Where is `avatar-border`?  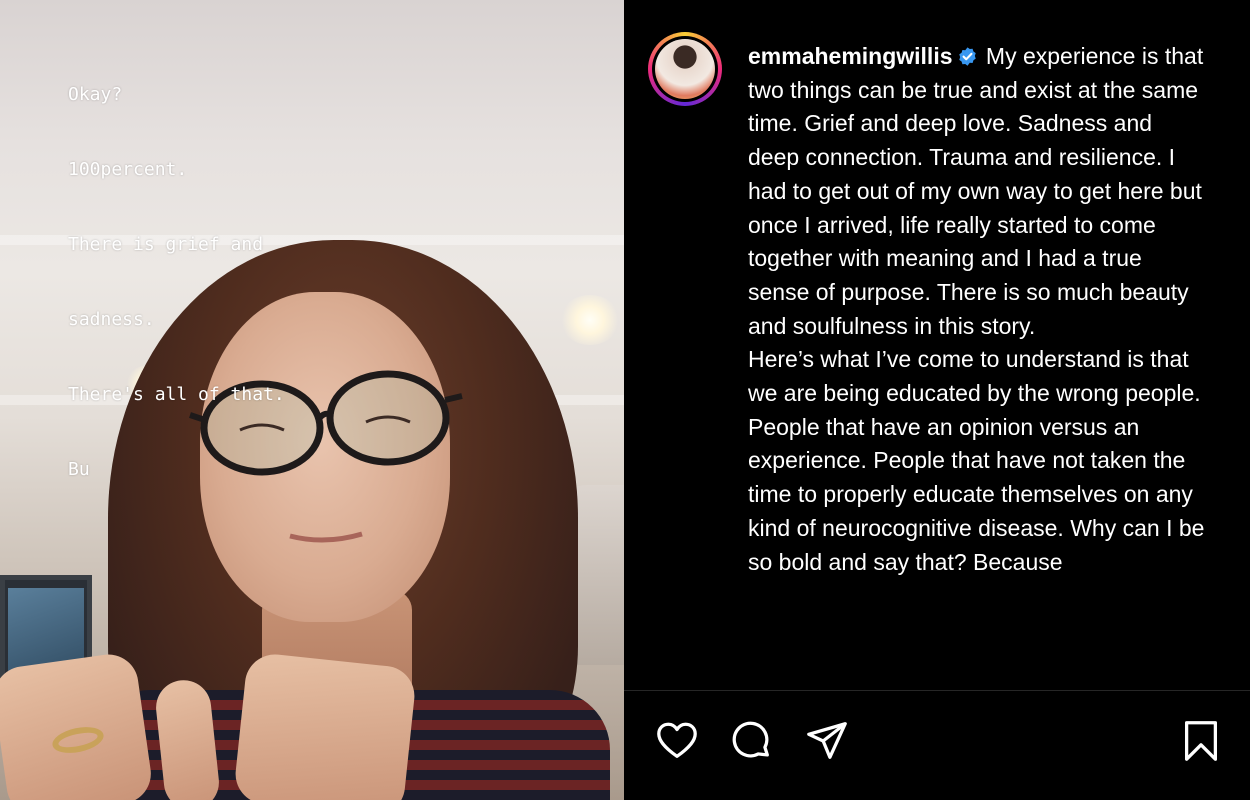 avatar-border is located at coordinates (685, 69).